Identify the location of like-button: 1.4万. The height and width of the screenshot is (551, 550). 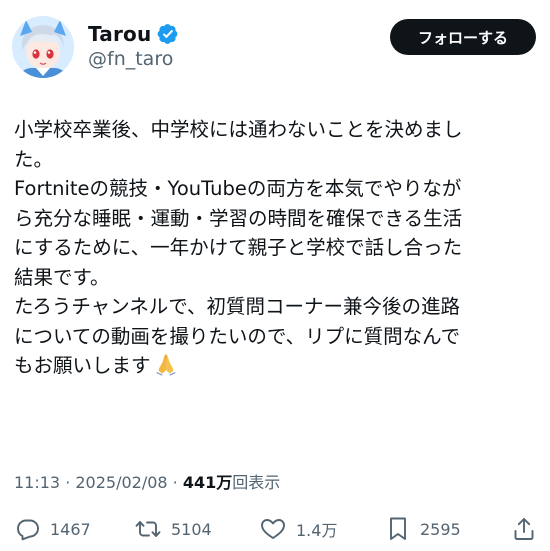
(298, 529).